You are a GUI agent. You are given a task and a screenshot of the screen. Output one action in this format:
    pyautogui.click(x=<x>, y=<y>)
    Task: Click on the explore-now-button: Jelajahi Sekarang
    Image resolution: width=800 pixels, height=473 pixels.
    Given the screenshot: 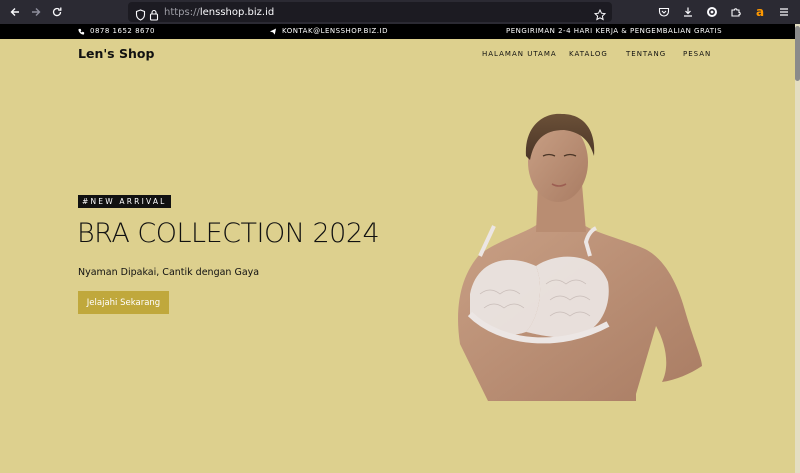 What is the action you would take?
    pyautogui.click(x=123, y=302)
    